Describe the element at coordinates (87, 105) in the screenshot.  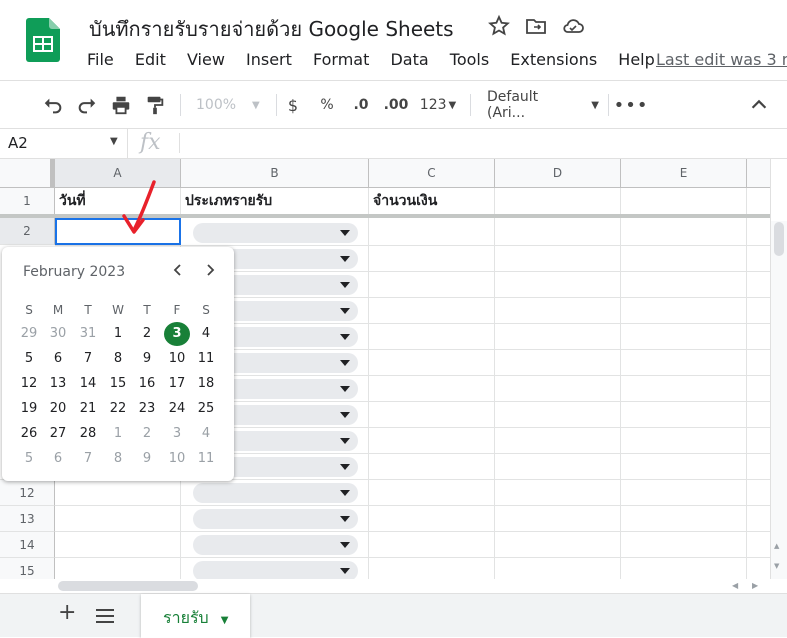
I see `redo-icon` at that location.